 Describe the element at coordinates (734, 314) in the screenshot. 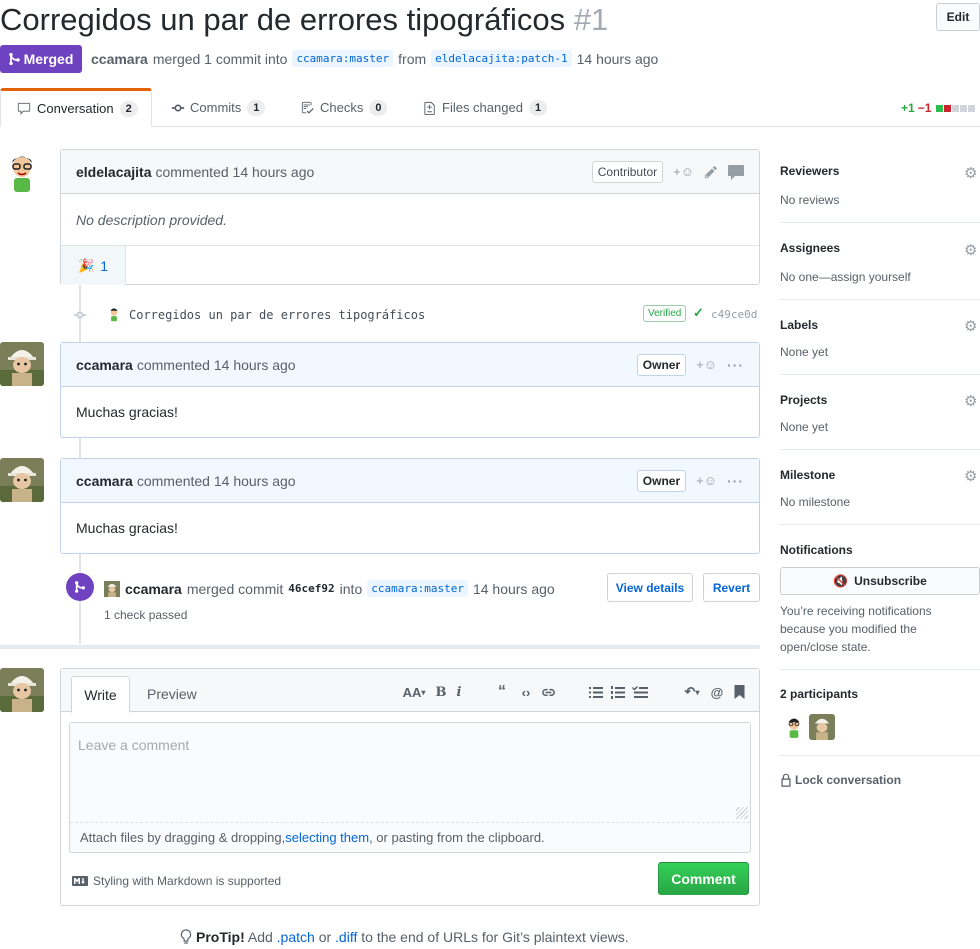

I see `commit-sha: c49ce0d` at that location.